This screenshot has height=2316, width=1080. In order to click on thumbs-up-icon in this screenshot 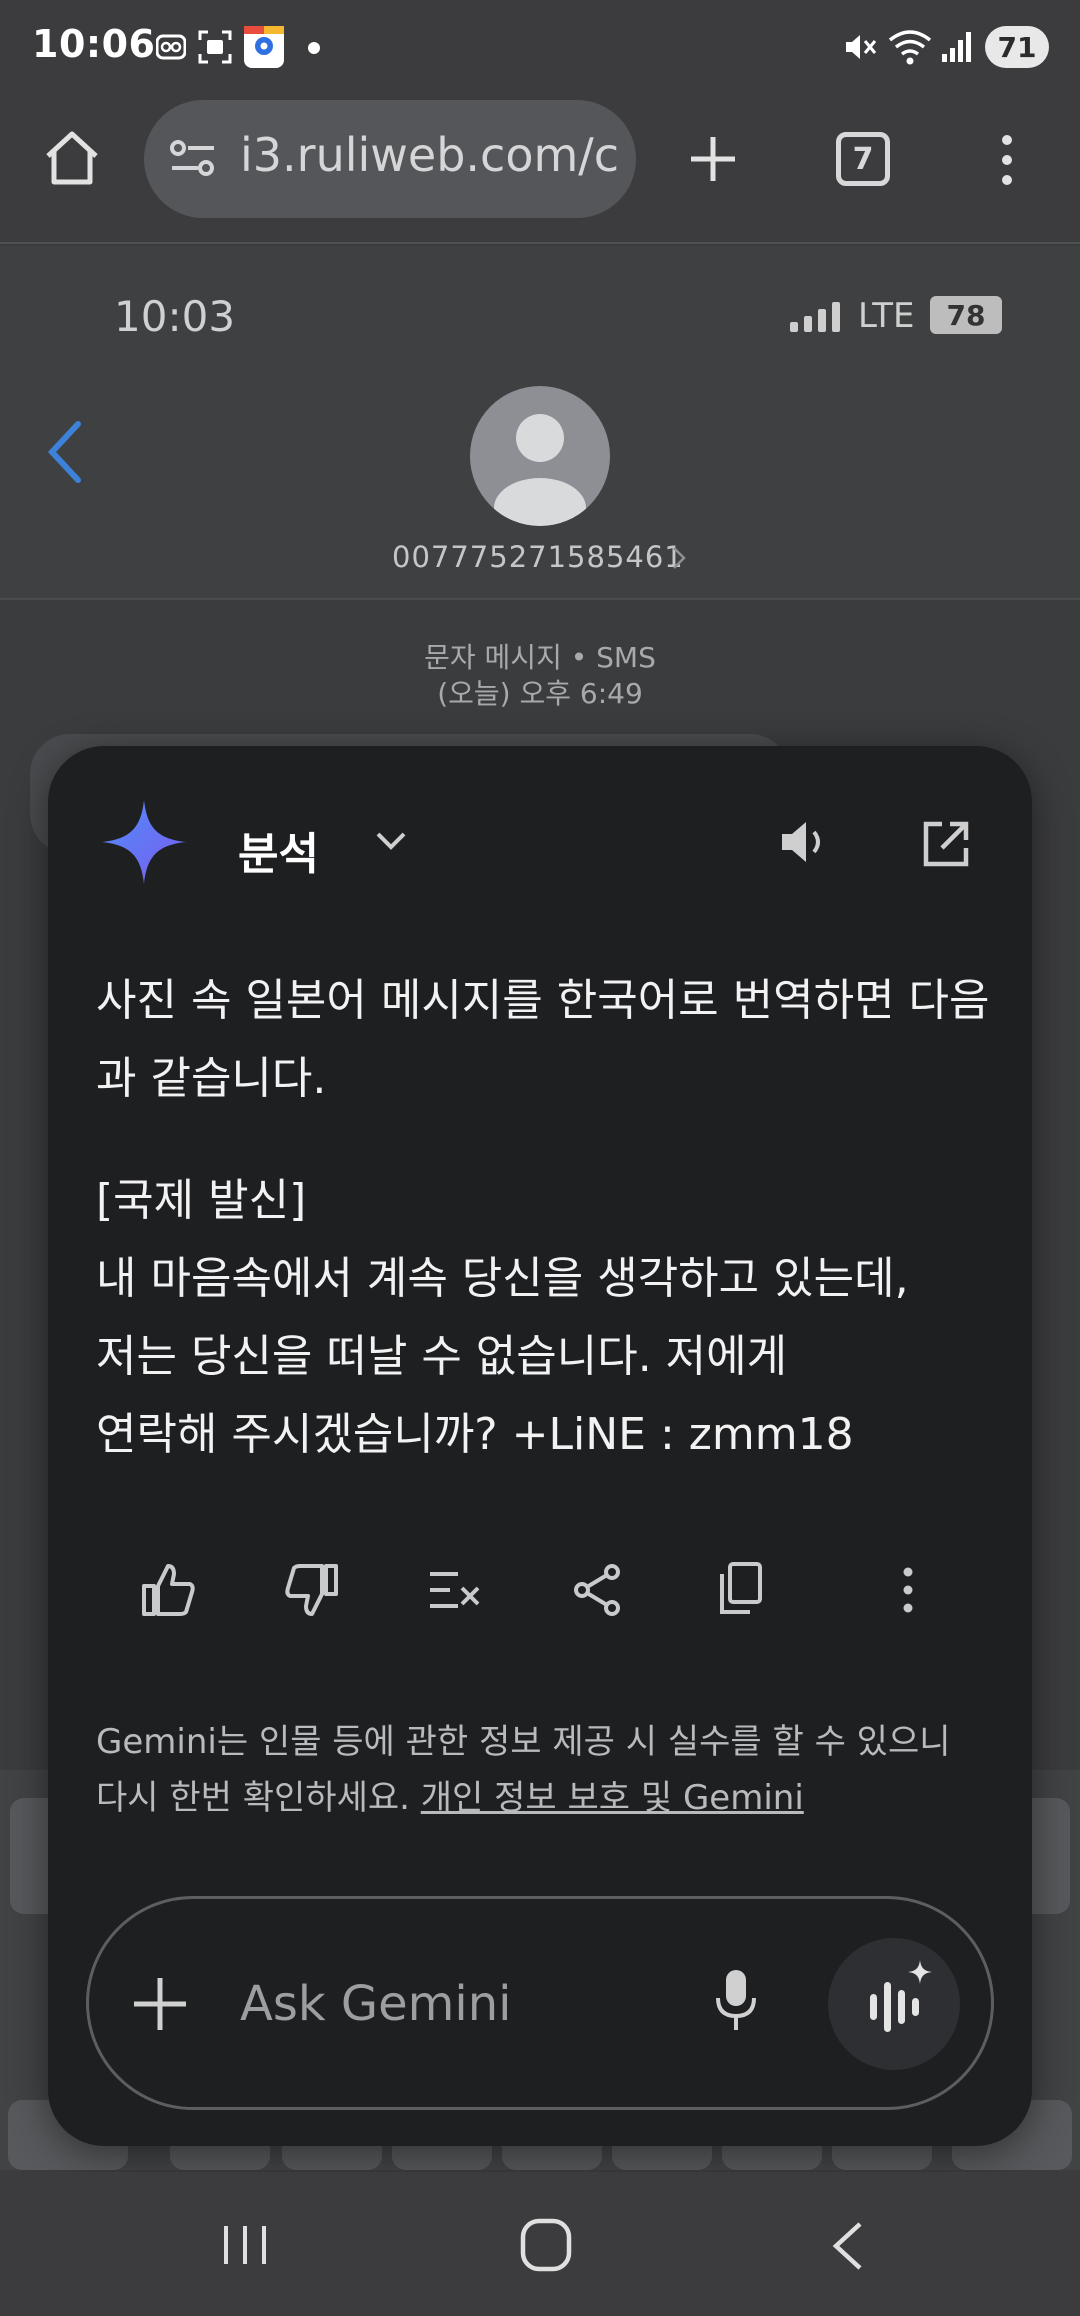, I will do `click(169, 1590)`.